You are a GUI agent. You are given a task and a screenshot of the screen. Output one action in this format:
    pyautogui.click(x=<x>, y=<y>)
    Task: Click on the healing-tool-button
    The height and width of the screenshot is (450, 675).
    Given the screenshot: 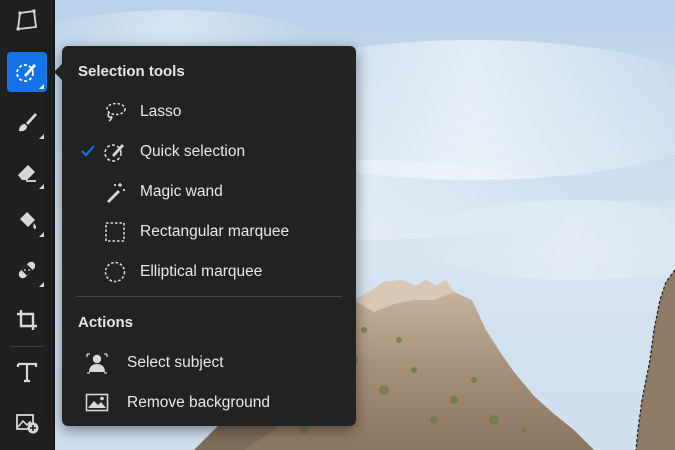 What is the action you would take?
    pyautogui.click(x=27, y=270)
    